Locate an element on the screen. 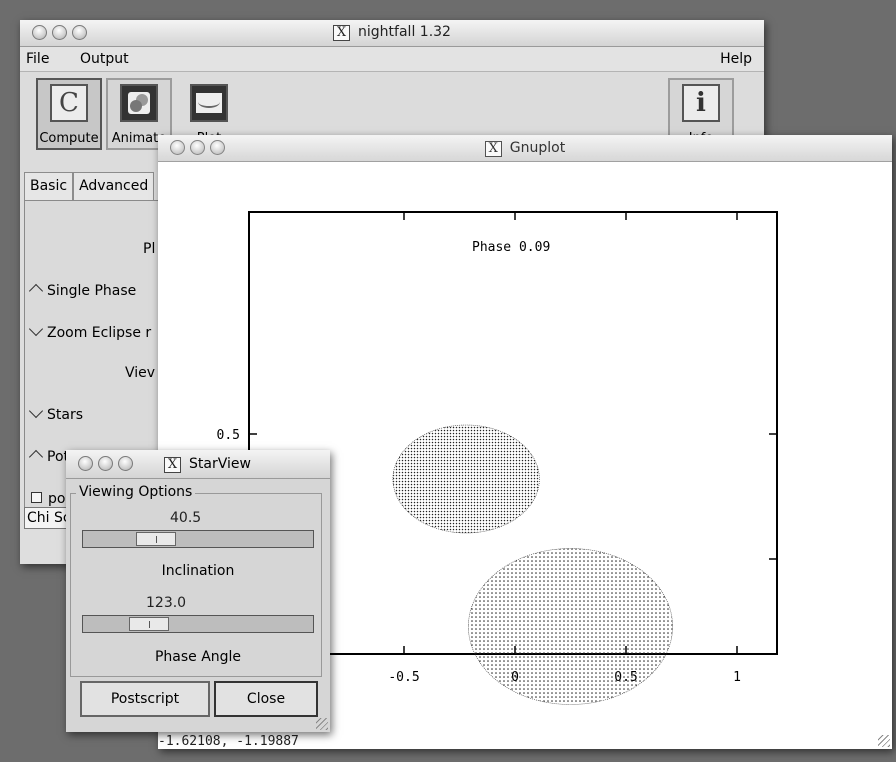  inclination-slider is located at coordinates (198, 539).